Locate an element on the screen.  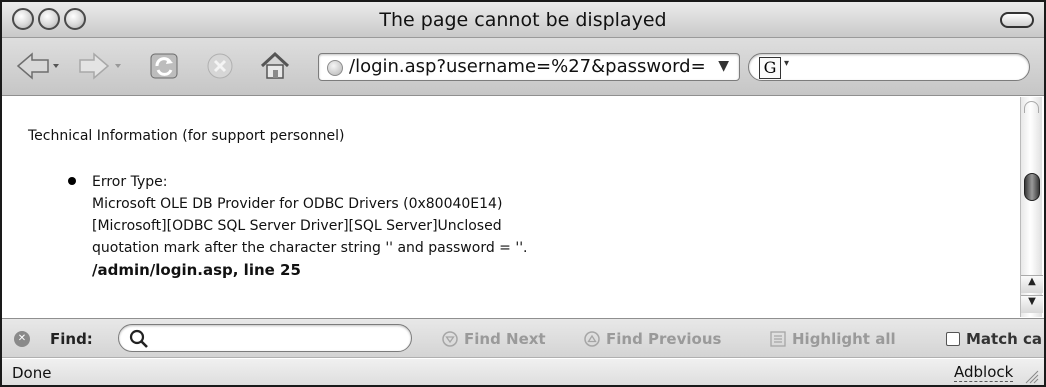
highlight-icon is located at coordinates (778, 339).